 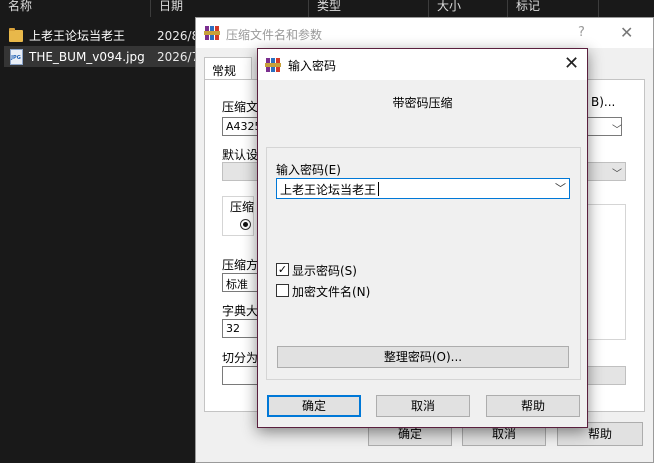 What do you see at coordinates (328, 190) in the screenshot?
I see `password-value: 上老王论坛当老王` at bounding box center [328, 190].